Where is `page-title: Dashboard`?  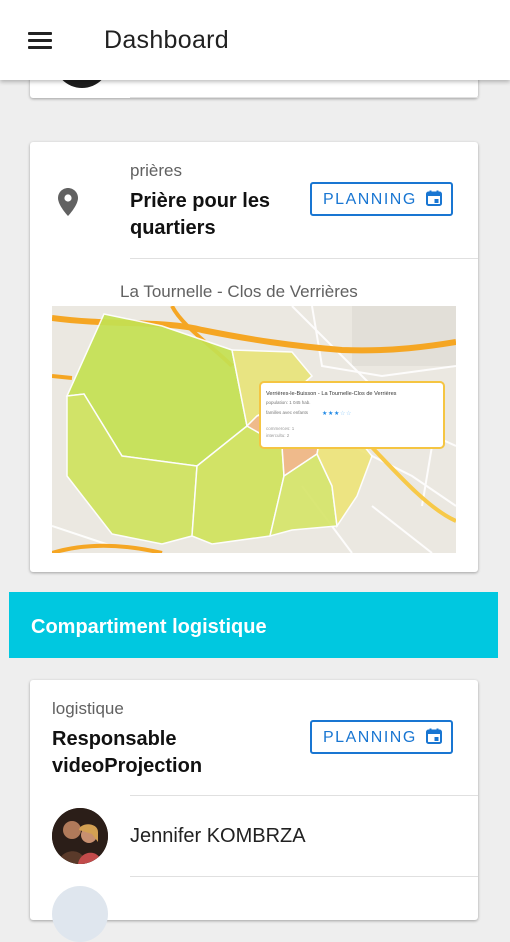 page-title: Dashboard is located at coordinates (167, 40).